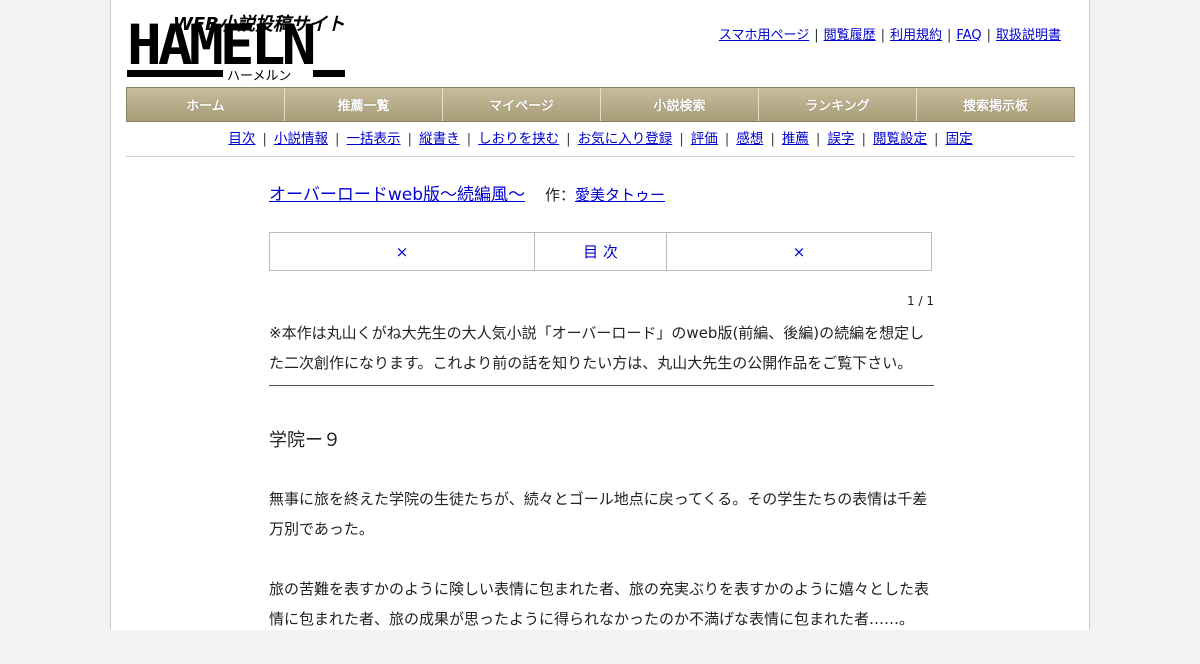  Describe the element at coordinates (259, 76) in the screenshot. I see `logo-kana: ハーメルン` at that location.